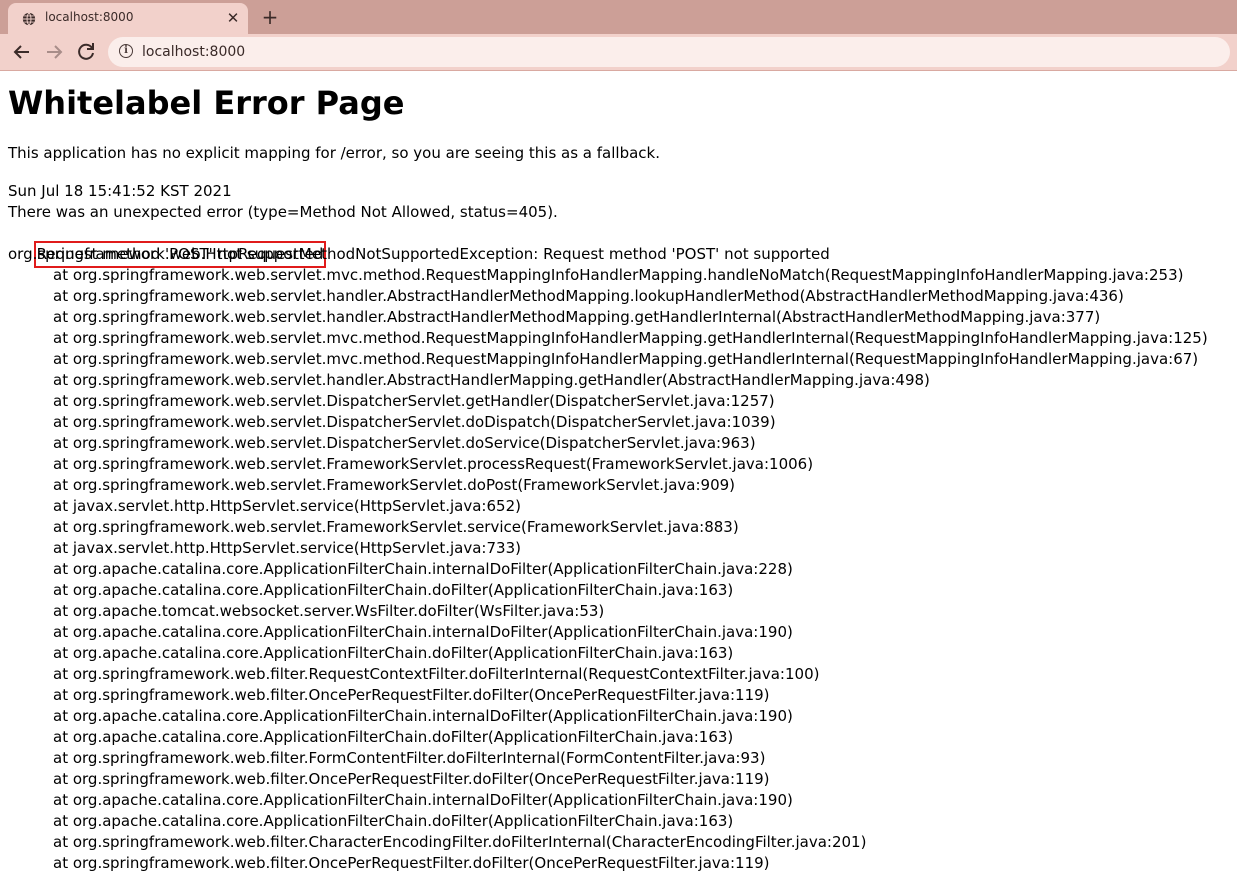 The image size is (1237, 874). I want to click on globe-icon, so click(29, 19).